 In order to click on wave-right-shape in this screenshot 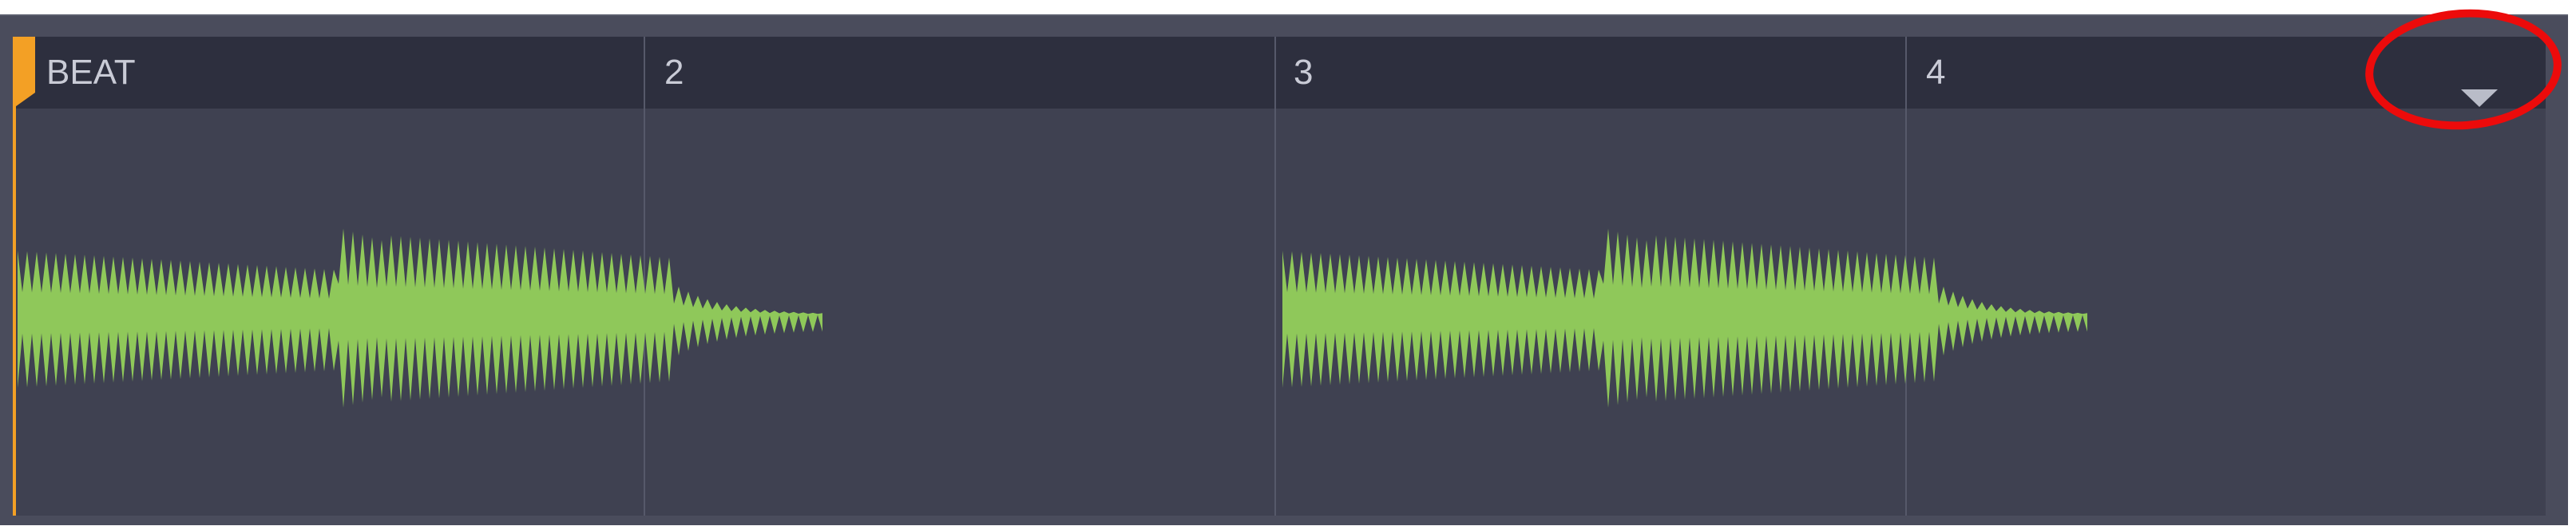, I will do `click(1684, 318)`.